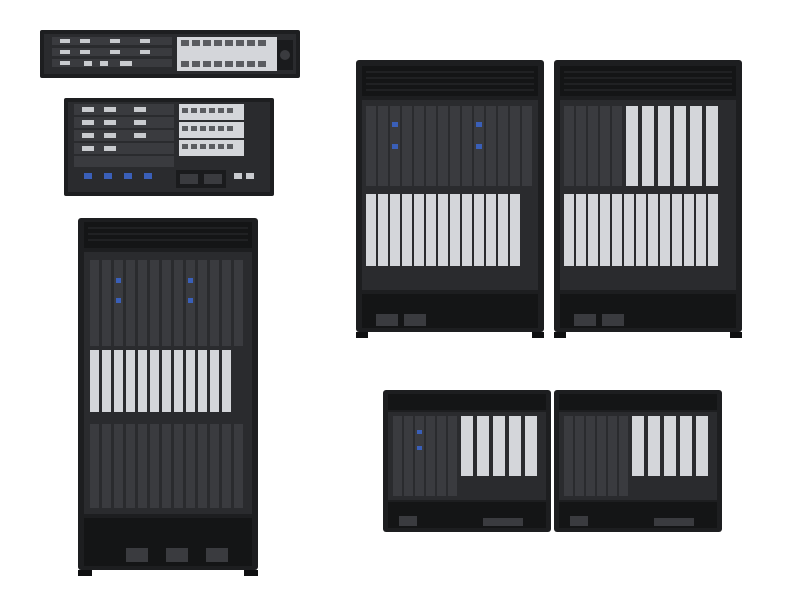 This screenshot has height=600, width=800. I want to click on chassis-small-2-image, so click(638, 461).